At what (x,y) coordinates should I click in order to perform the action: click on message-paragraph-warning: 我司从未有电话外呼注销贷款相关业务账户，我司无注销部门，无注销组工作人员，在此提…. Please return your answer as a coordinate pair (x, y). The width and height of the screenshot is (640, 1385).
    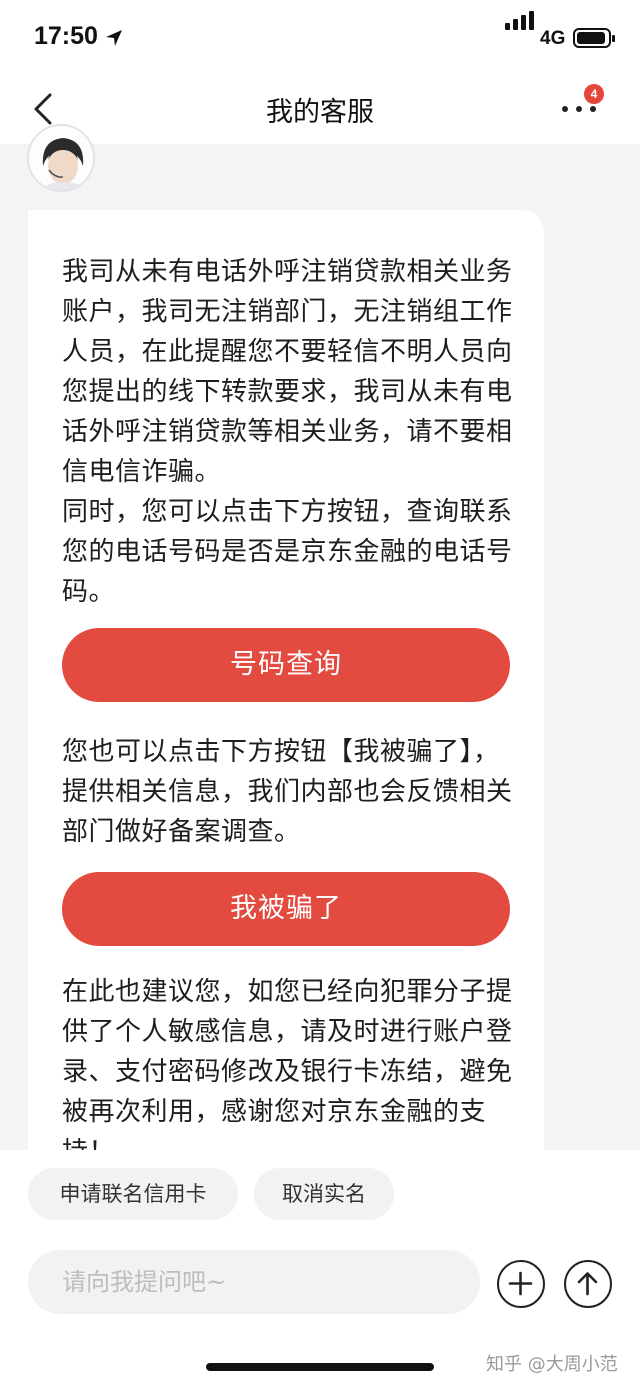
    Looking at the image, I should click on (287, 372).